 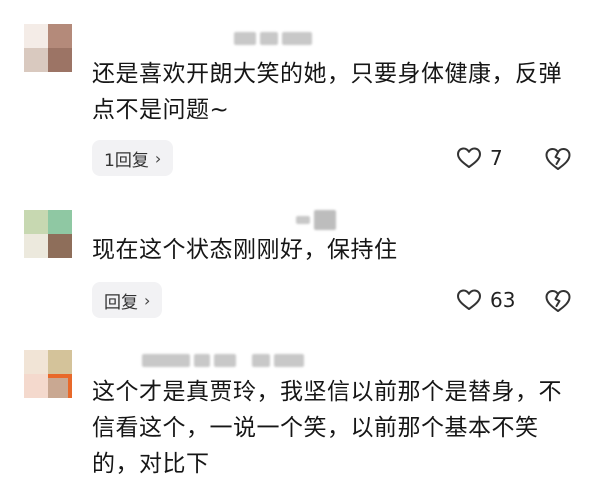 I want to click on reply-button: 回复 ›, so click(x=127, y=300).